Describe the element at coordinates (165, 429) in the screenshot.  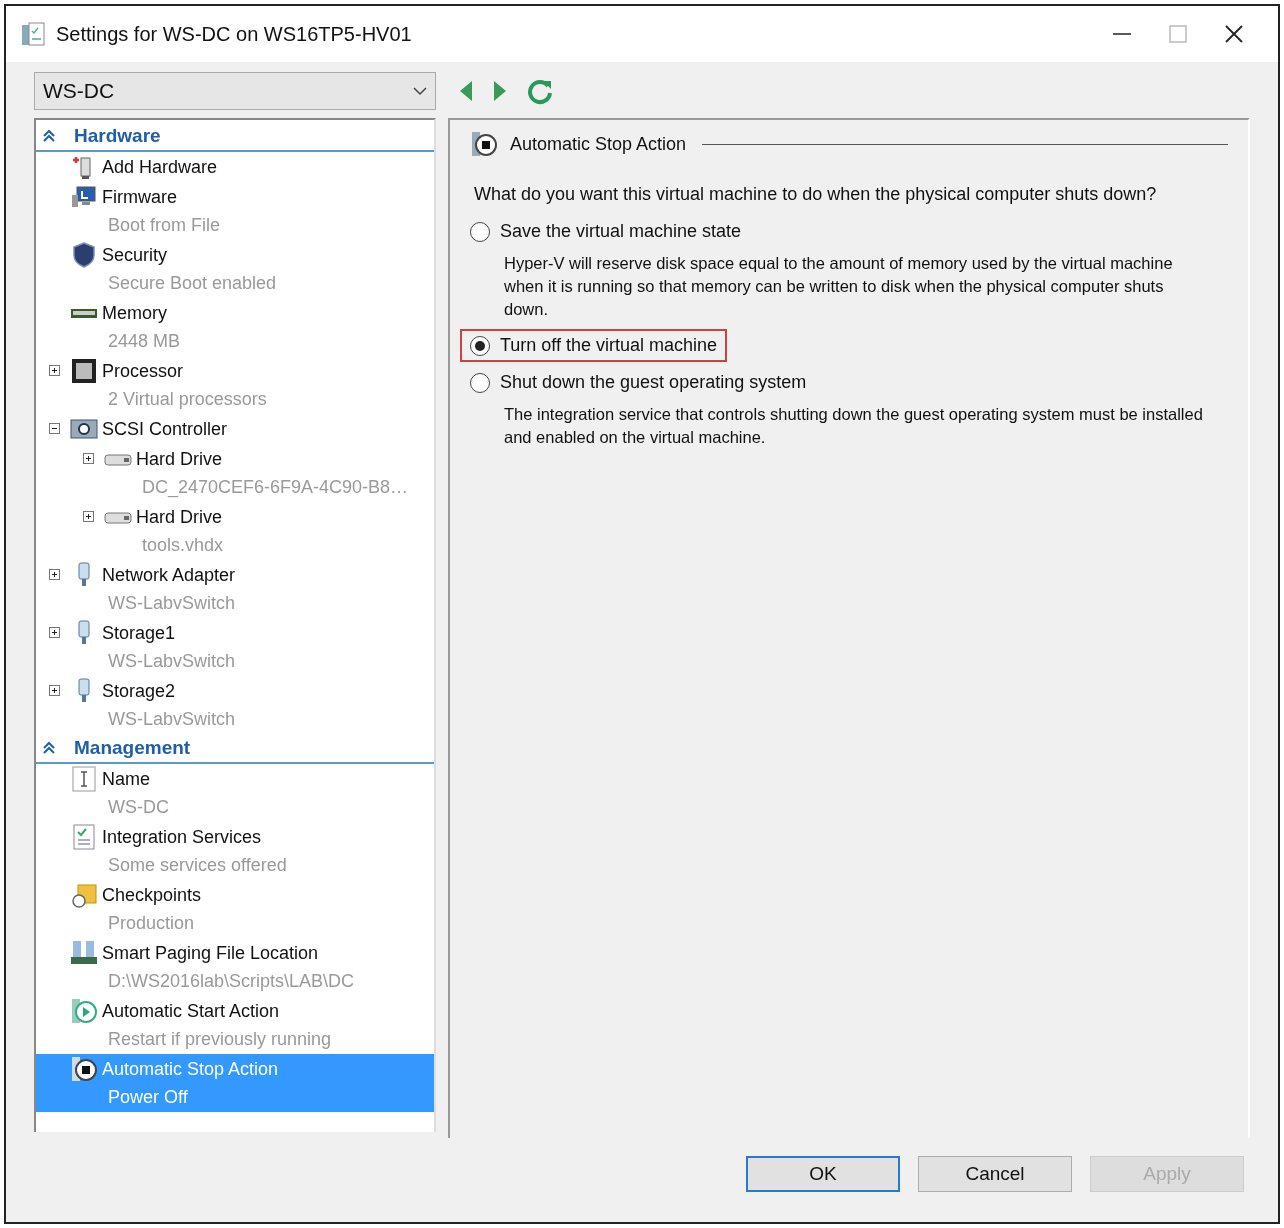
I see `item-label: SCSI Controller` at that location.